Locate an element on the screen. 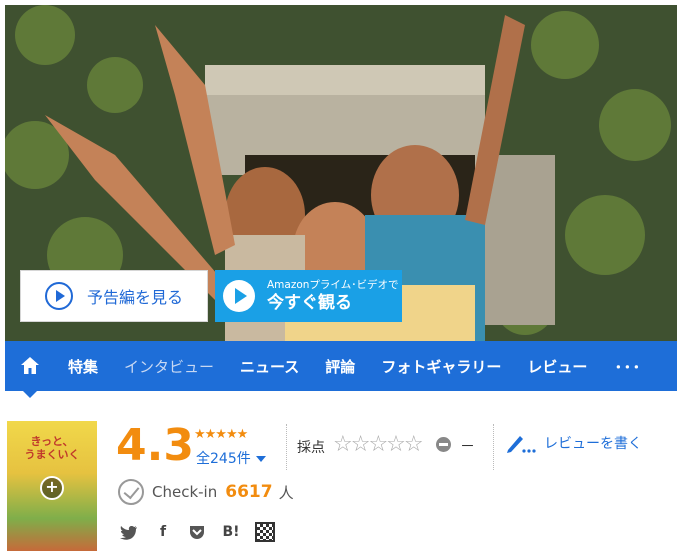  hatena-bookmark-icon: B! is located at coordinates (231, 532).